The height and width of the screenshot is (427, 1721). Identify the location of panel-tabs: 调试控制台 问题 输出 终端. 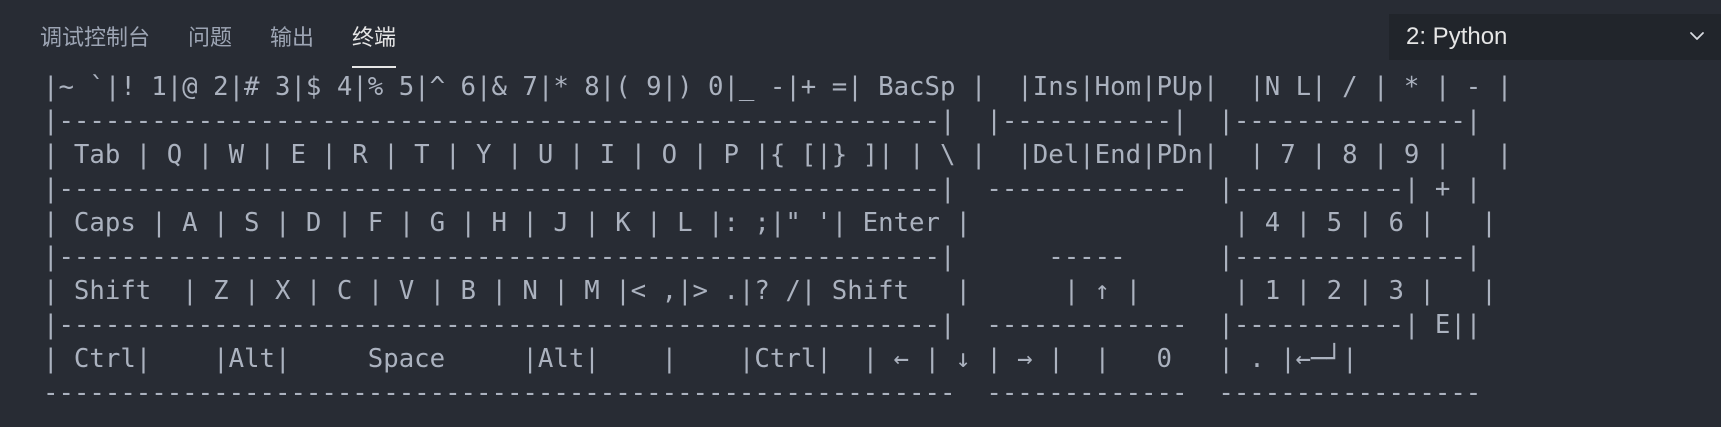
(218, 43).